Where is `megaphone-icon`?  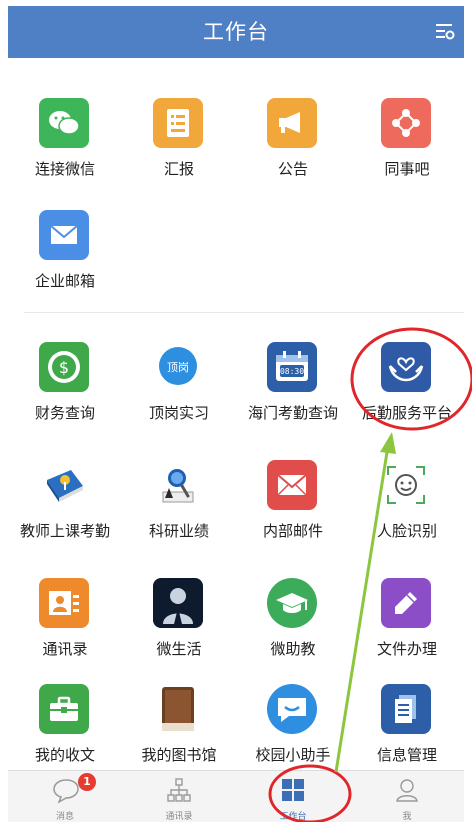 megaphone-icon is located at coordinates (292, 123).